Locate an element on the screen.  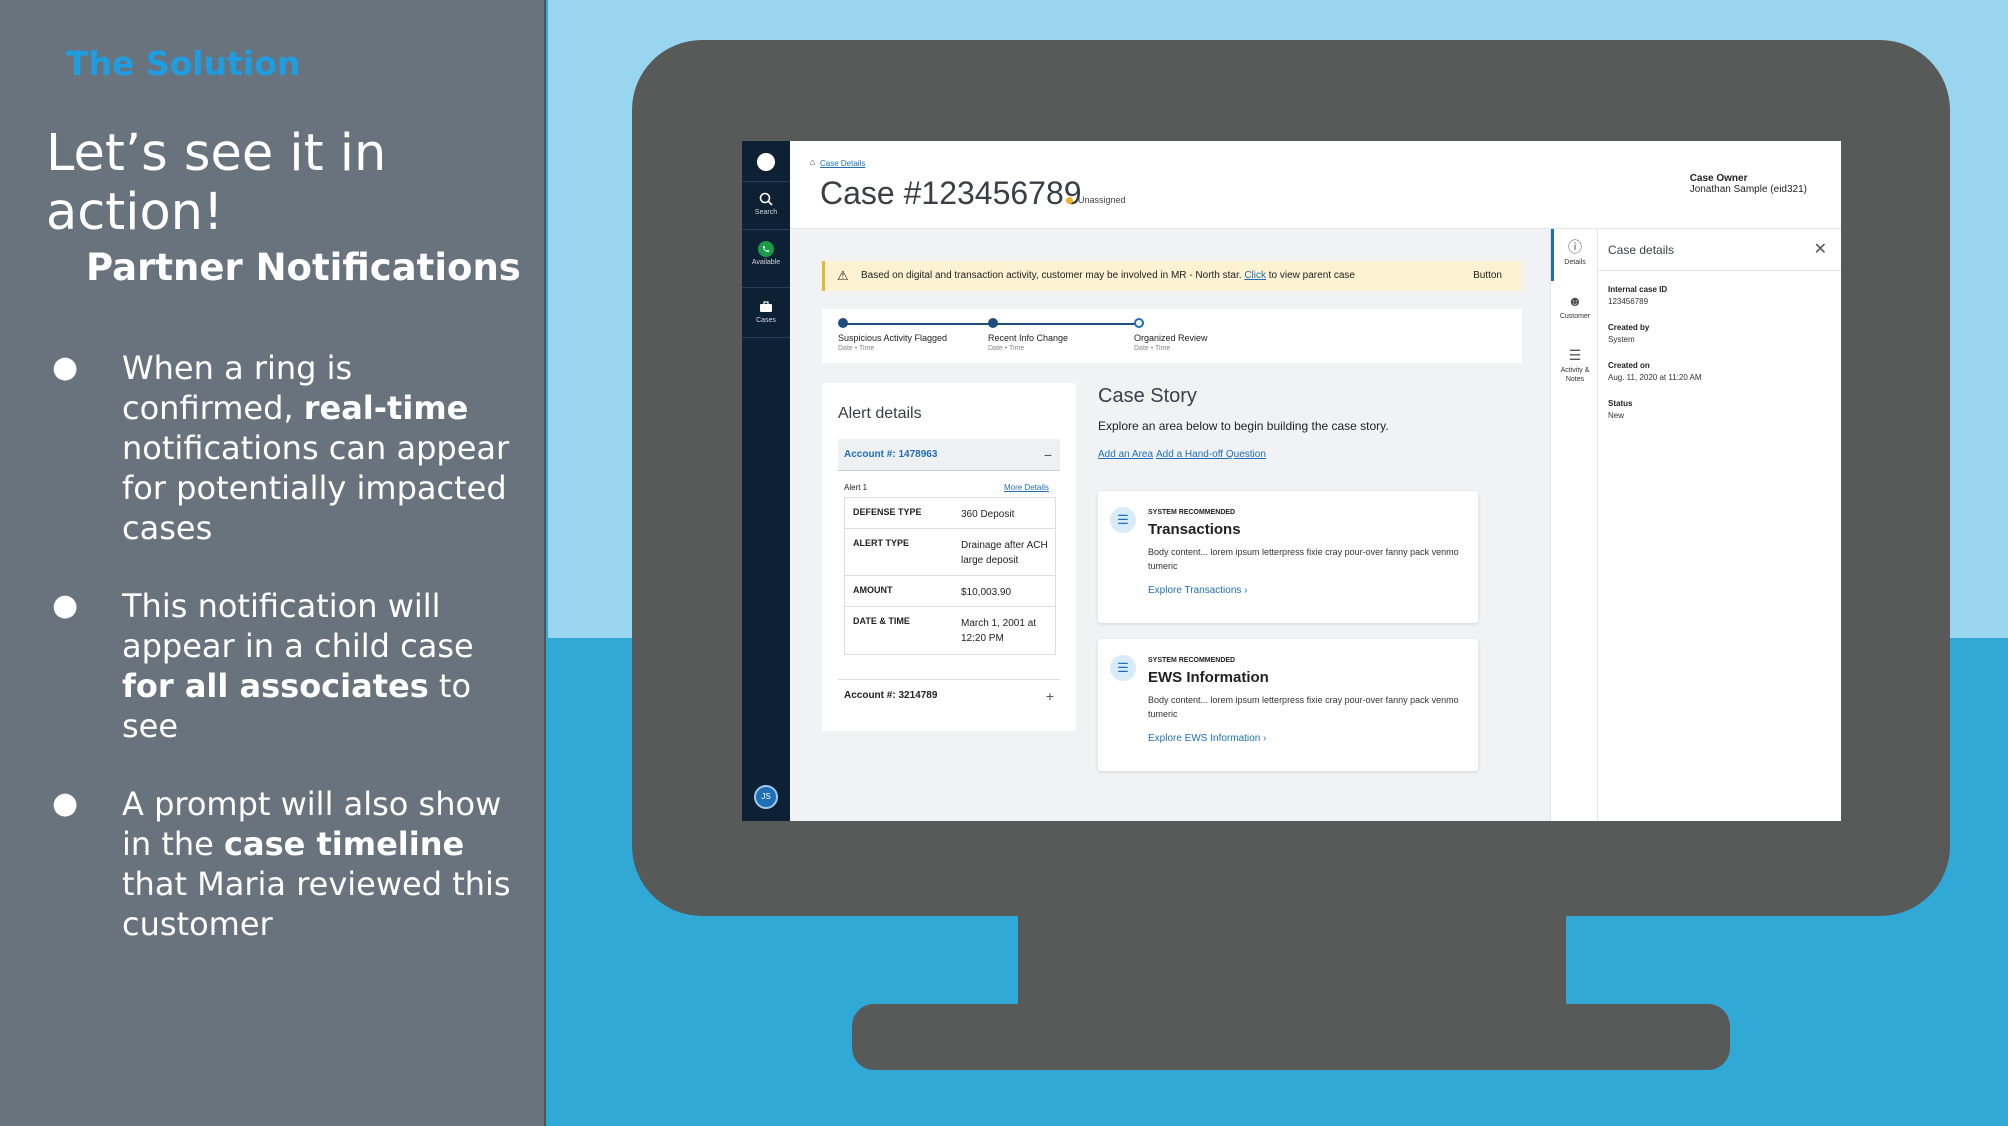
field-value: New is located at coordinates (1616, 415).